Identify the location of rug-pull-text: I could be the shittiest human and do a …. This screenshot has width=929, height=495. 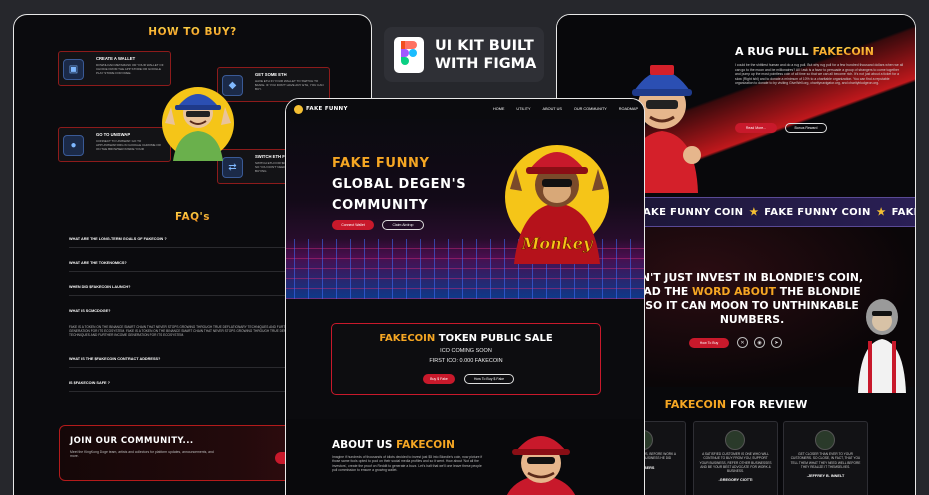
(819, 74).